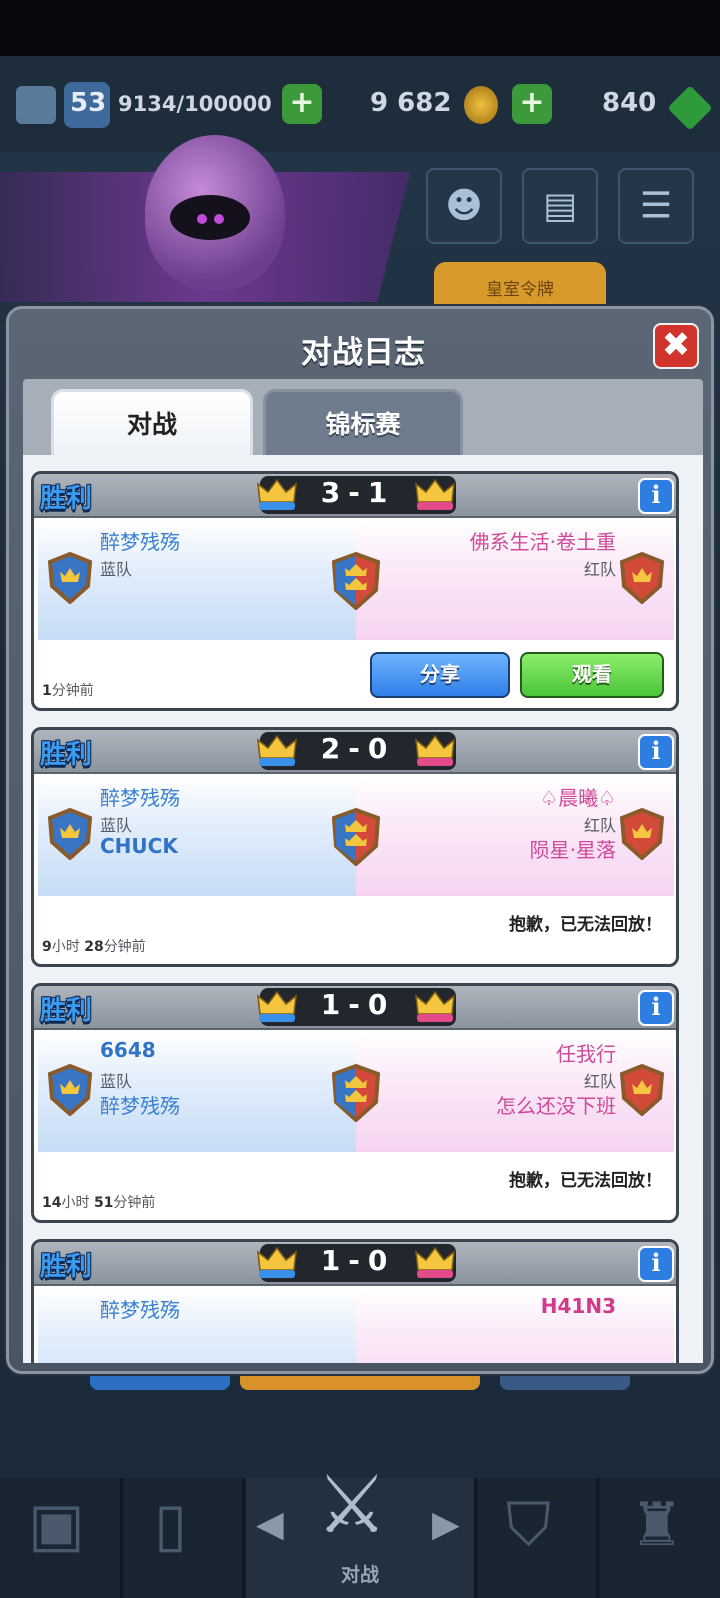 This screenshot has width=720, height=1598. Describe the element at coordinates (197, 1325) in the screenshot. I see `blue-side` at that location.